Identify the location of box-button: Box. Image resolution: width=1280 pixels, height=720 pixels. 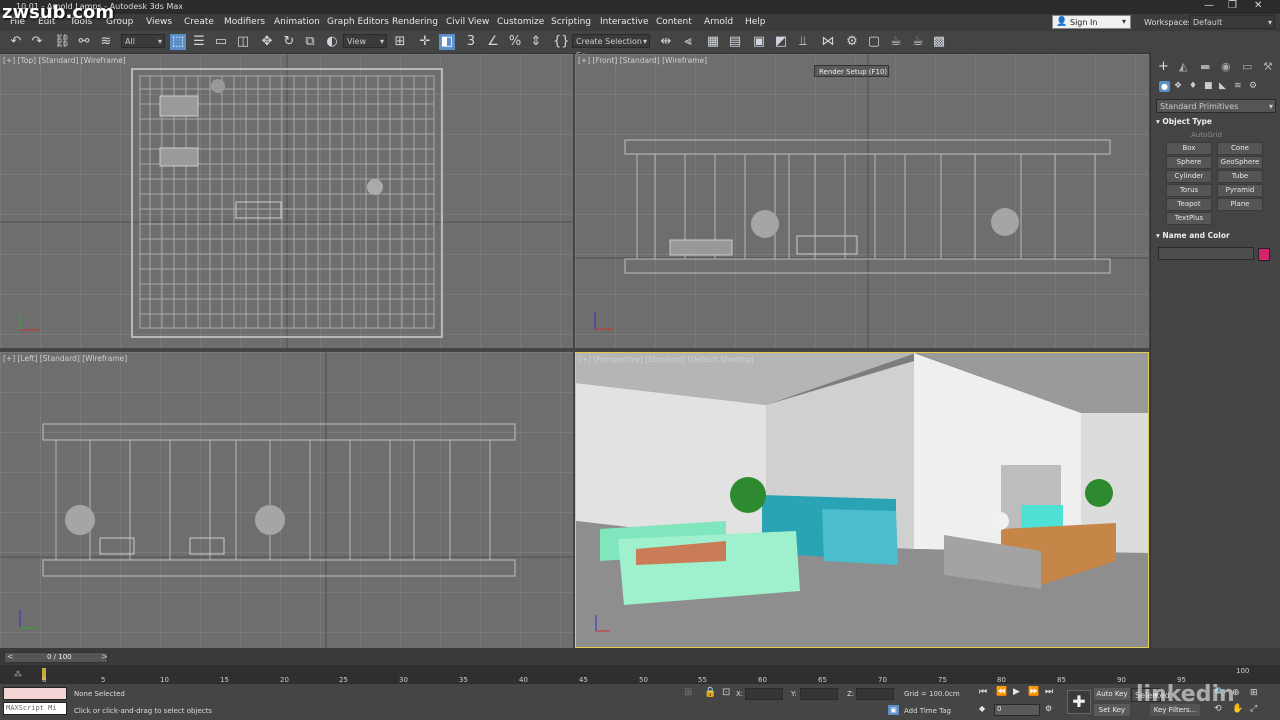
(1189, 148).